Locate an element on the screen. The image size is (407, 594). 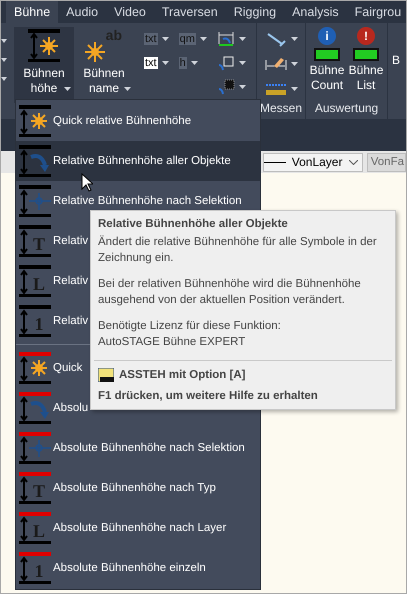
help-hint: F1 drücken, um weitere Hilfe zu erhalten is located at coordinates (208, 396).